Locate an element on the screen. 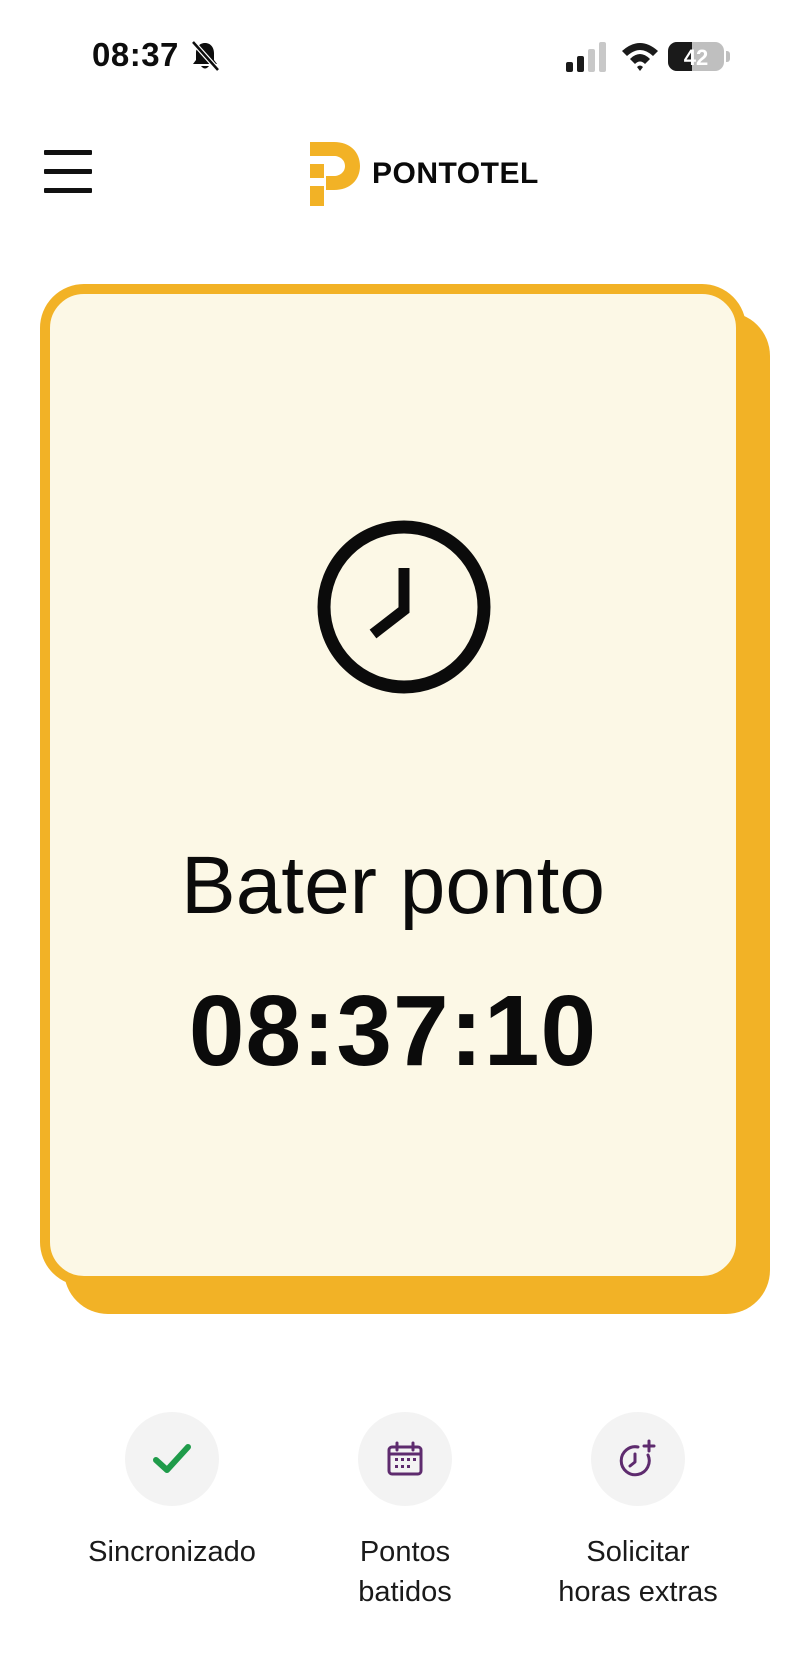 The width and height of the screenshot is (800, 1670). clock-icon is located at coordinates (404, 607).